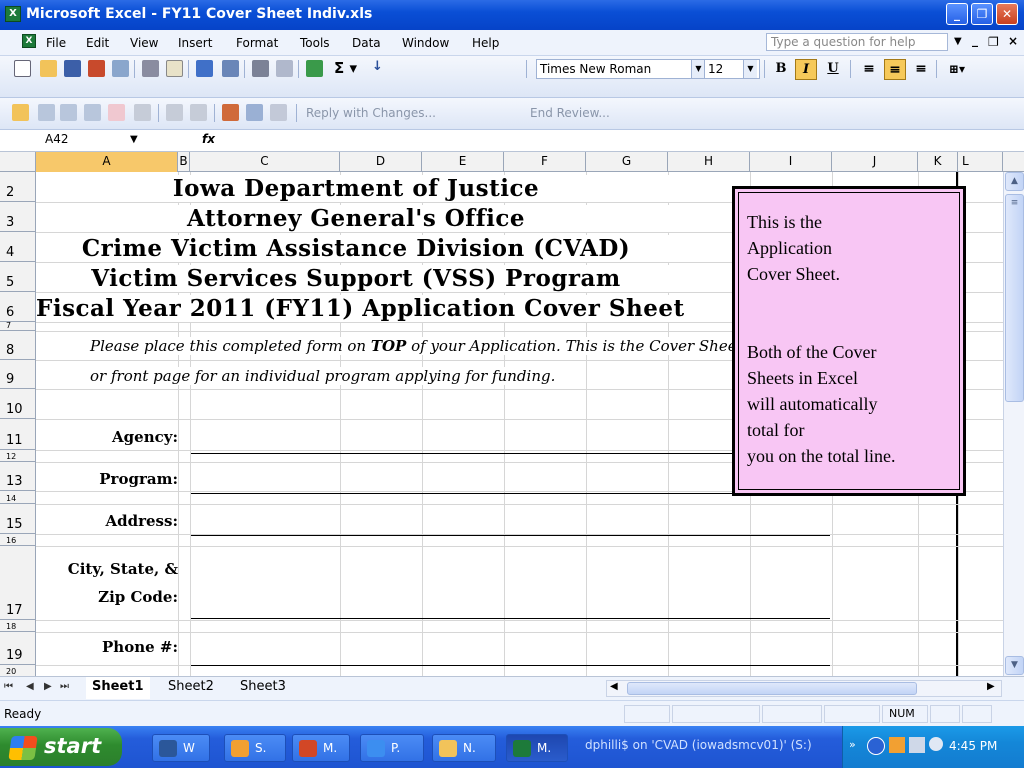 Image resolution: width=1024 pixels, height=768 pixels. Describe the element at coordinates (191, 688) in the screenshot. I see `tab-sheet2: Sheet2` at that location.